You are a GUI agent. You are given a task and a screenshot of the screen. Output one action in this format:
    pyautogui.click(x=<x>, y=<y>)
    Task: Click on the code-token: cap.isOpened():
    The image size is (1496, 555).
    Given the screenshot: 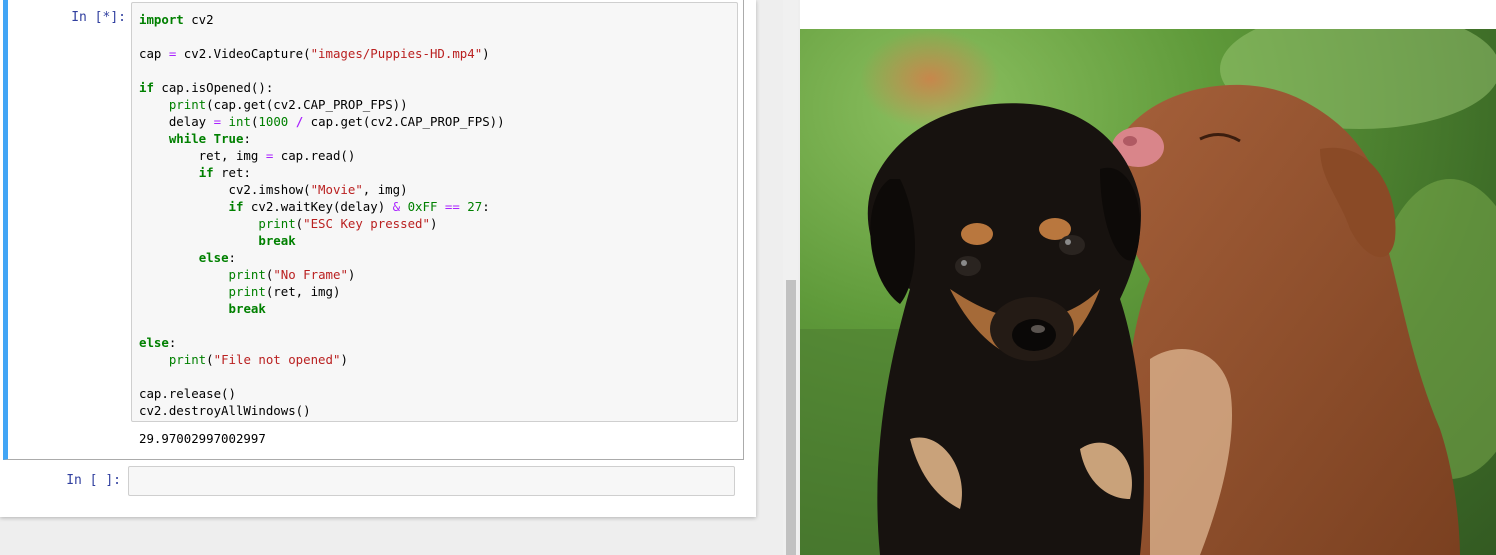 What is the action you would take?
    pyautogui.click(x=213, y=87)
    